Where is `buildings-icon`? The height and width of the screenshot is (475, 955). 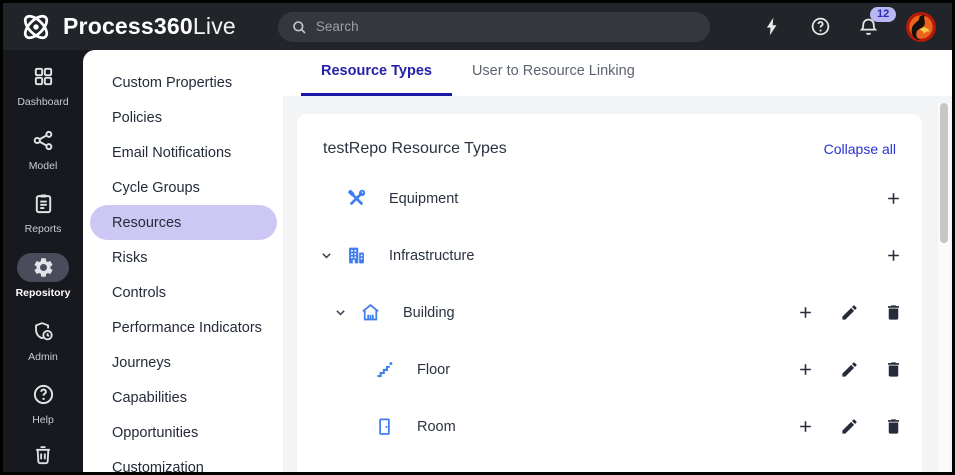
buildings-icon is located at coordinates (359, 255).